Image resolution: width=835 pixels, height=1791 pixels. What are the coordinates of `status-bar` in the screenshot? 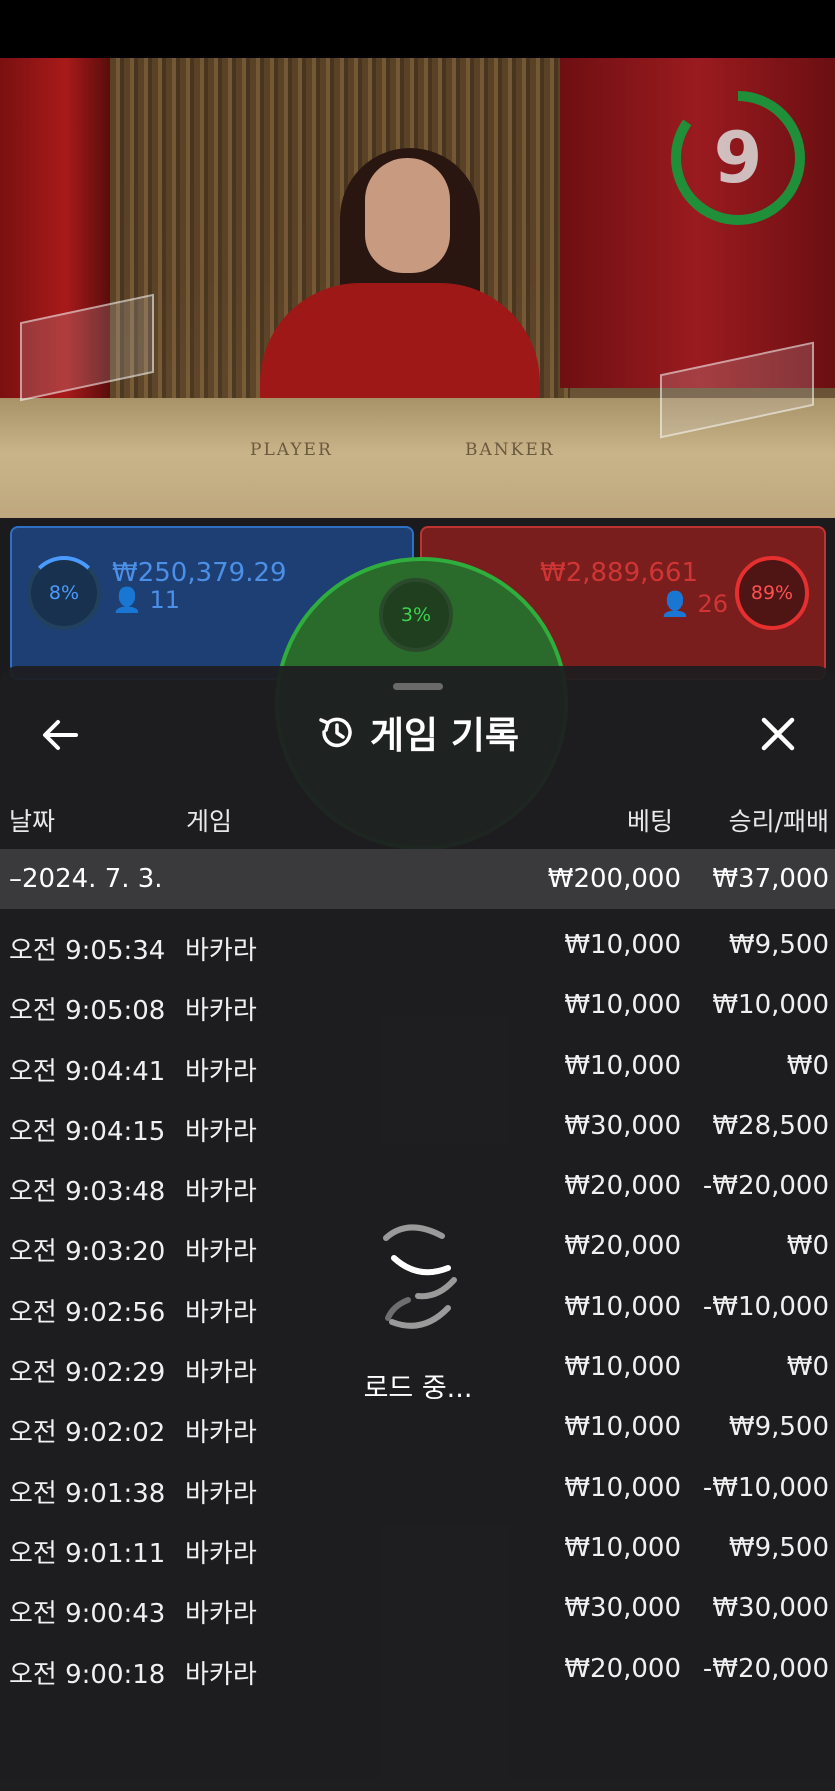 It's located at (417, 29).